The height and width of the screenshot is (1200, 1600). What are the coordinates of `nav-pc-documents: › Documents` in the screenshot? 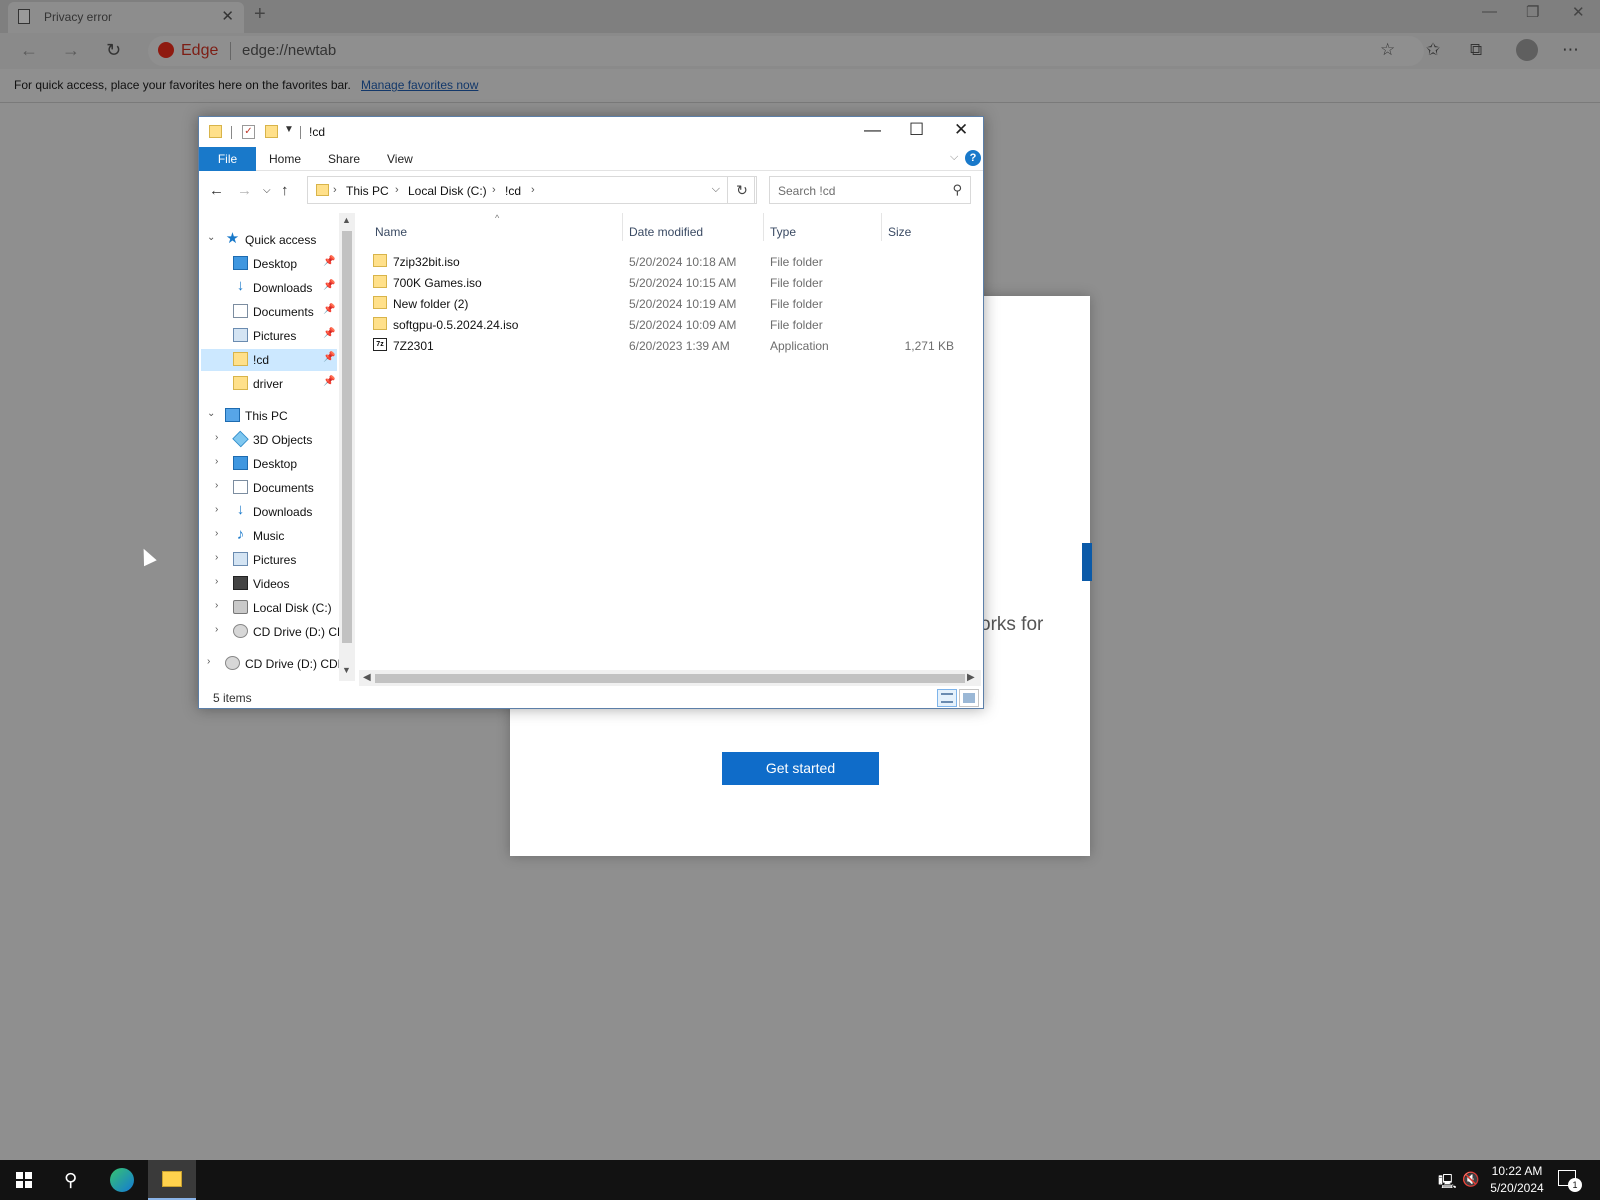 It's located at (269, 488).